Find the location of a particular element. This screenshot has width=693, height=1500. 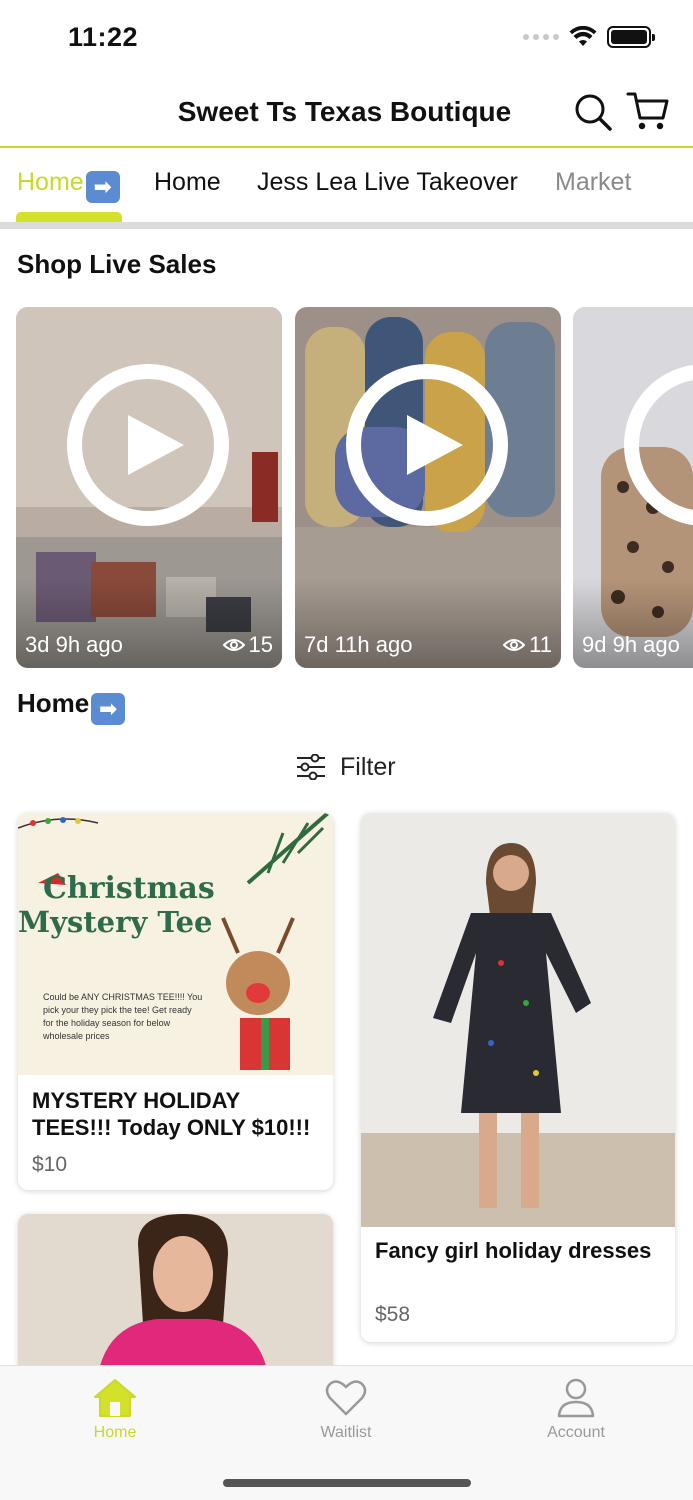

filter-label: Filter is located at coordinates (368, 766).